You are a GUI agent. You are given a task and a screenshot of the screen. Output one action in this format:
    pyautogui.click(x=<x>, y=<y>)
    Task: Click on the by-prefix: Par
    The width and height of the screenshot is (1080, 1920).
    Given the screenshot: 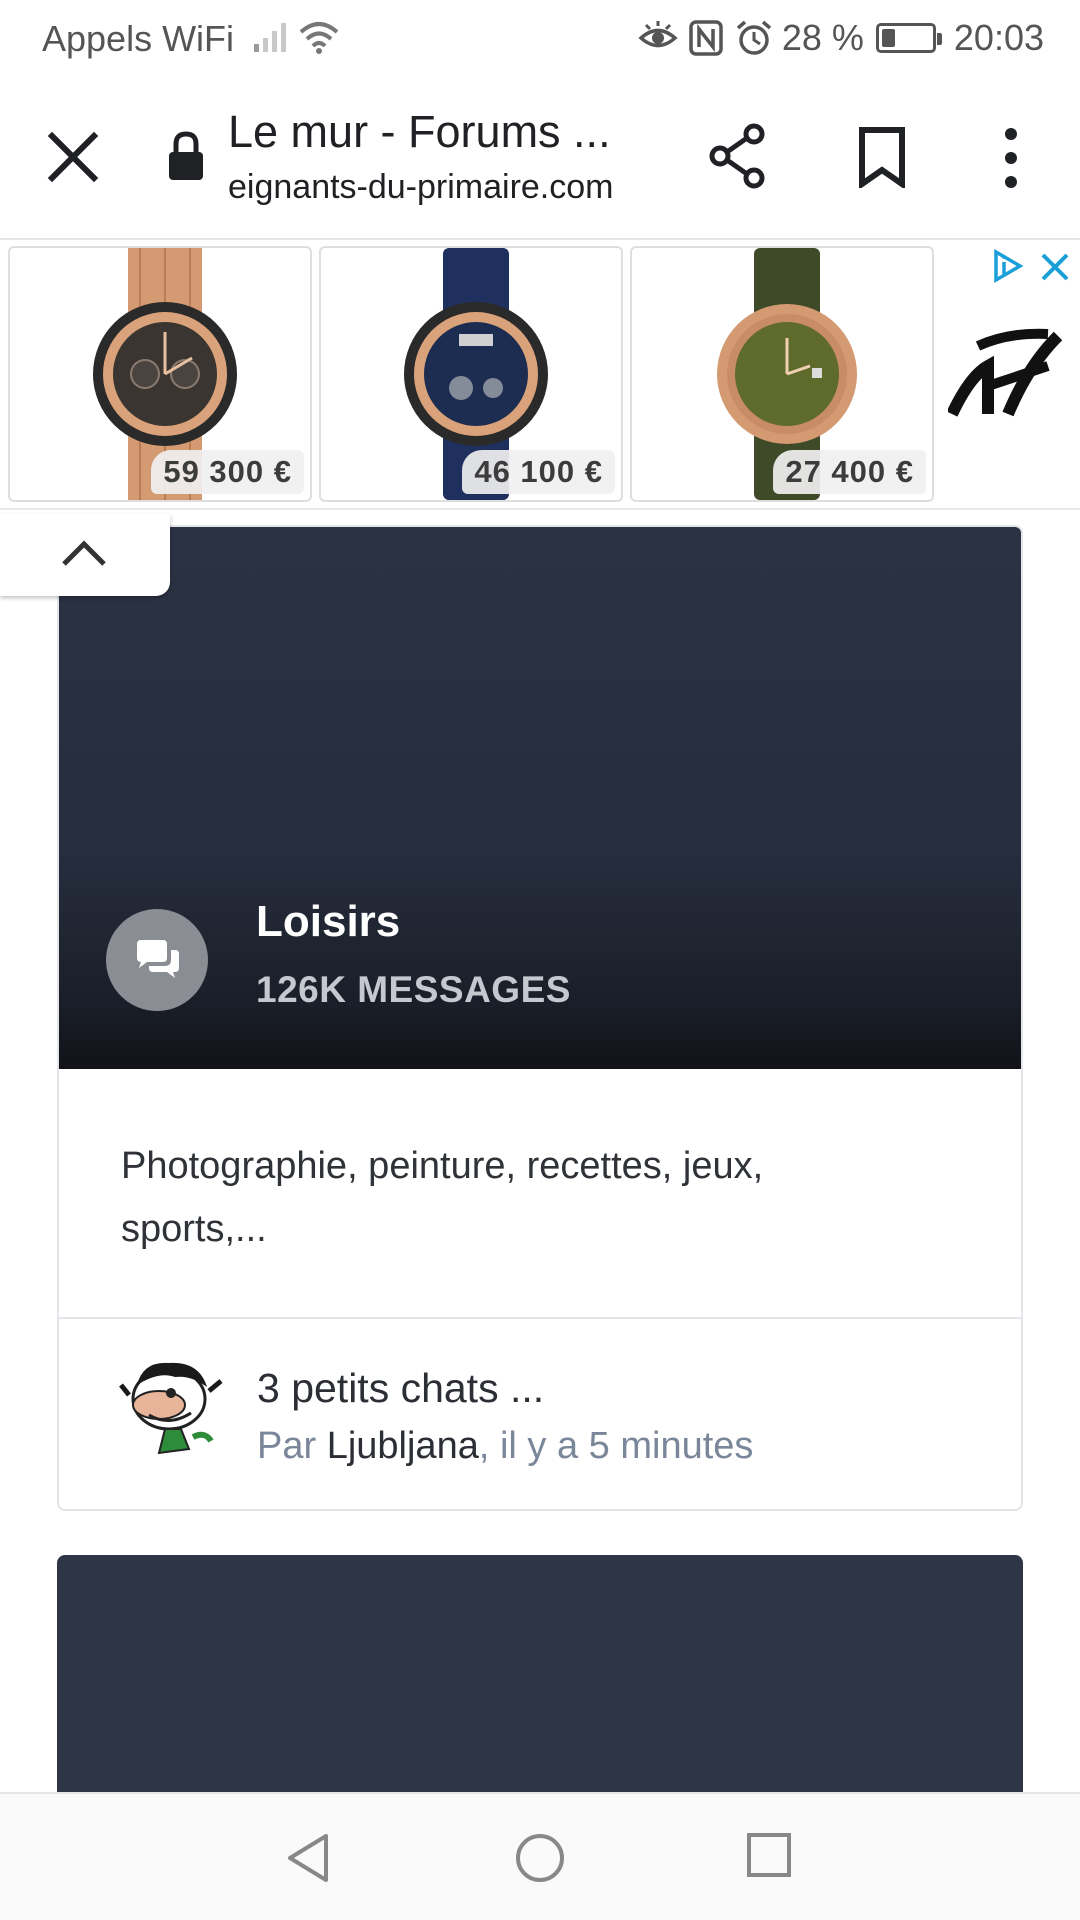 What is the action you would take?
    pyautogui.click(x=292, y=1446)
    